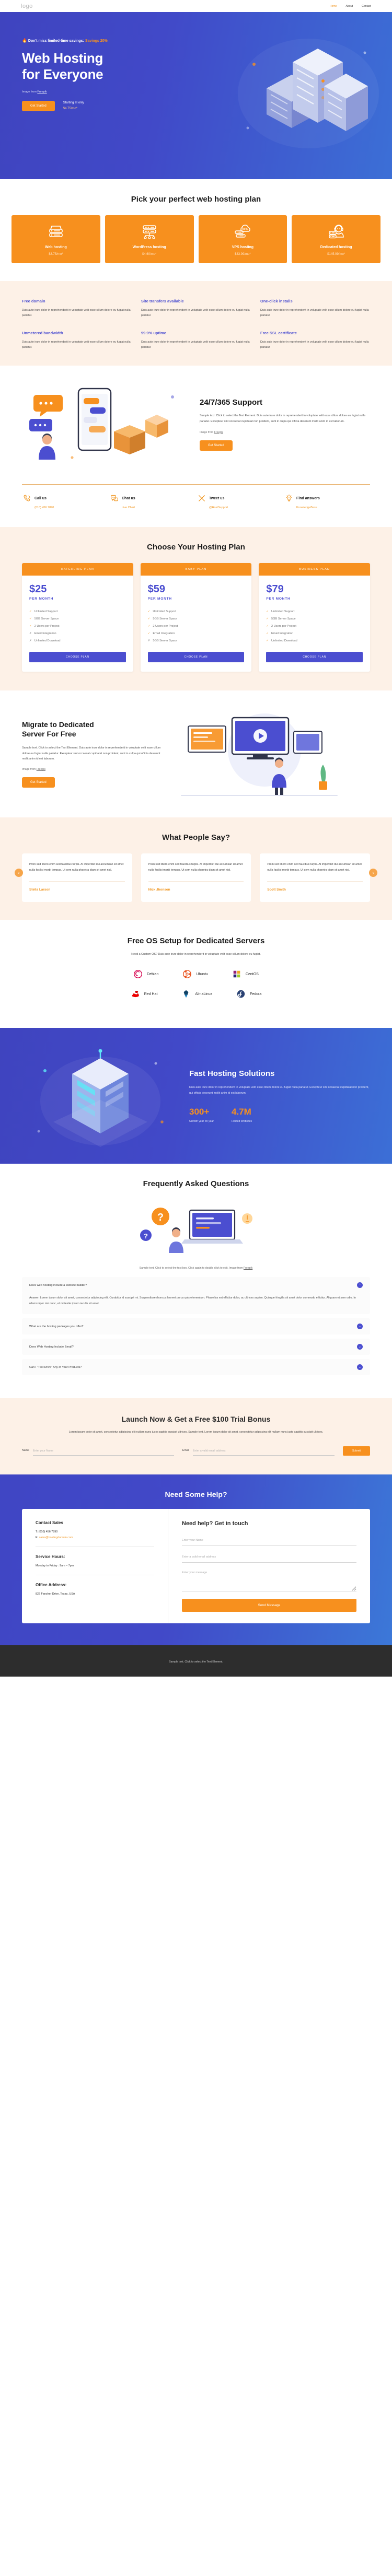 The width and height of the screenshot is (392, 2576). What do you see at coordinates (327, 501) in the screenshot?
I see `contact-find-answers: Find answers KnowledgeBase` at bounding box center [327, 501].